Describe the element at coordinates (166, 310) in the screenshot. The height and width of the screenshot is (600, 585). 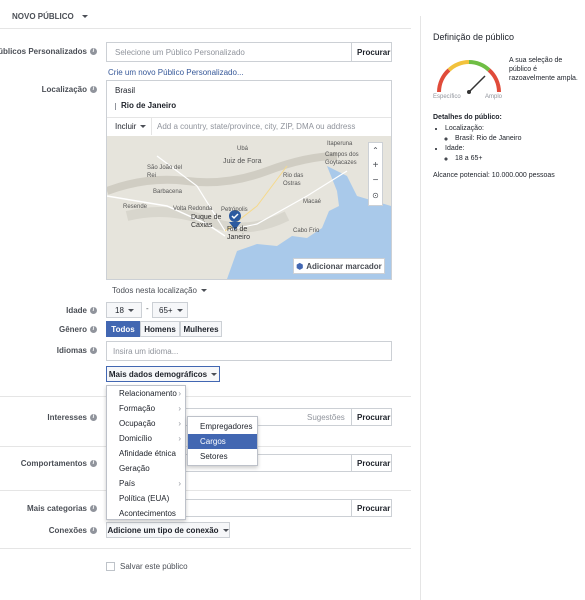
I see `age-max-value: 65+` at that location.